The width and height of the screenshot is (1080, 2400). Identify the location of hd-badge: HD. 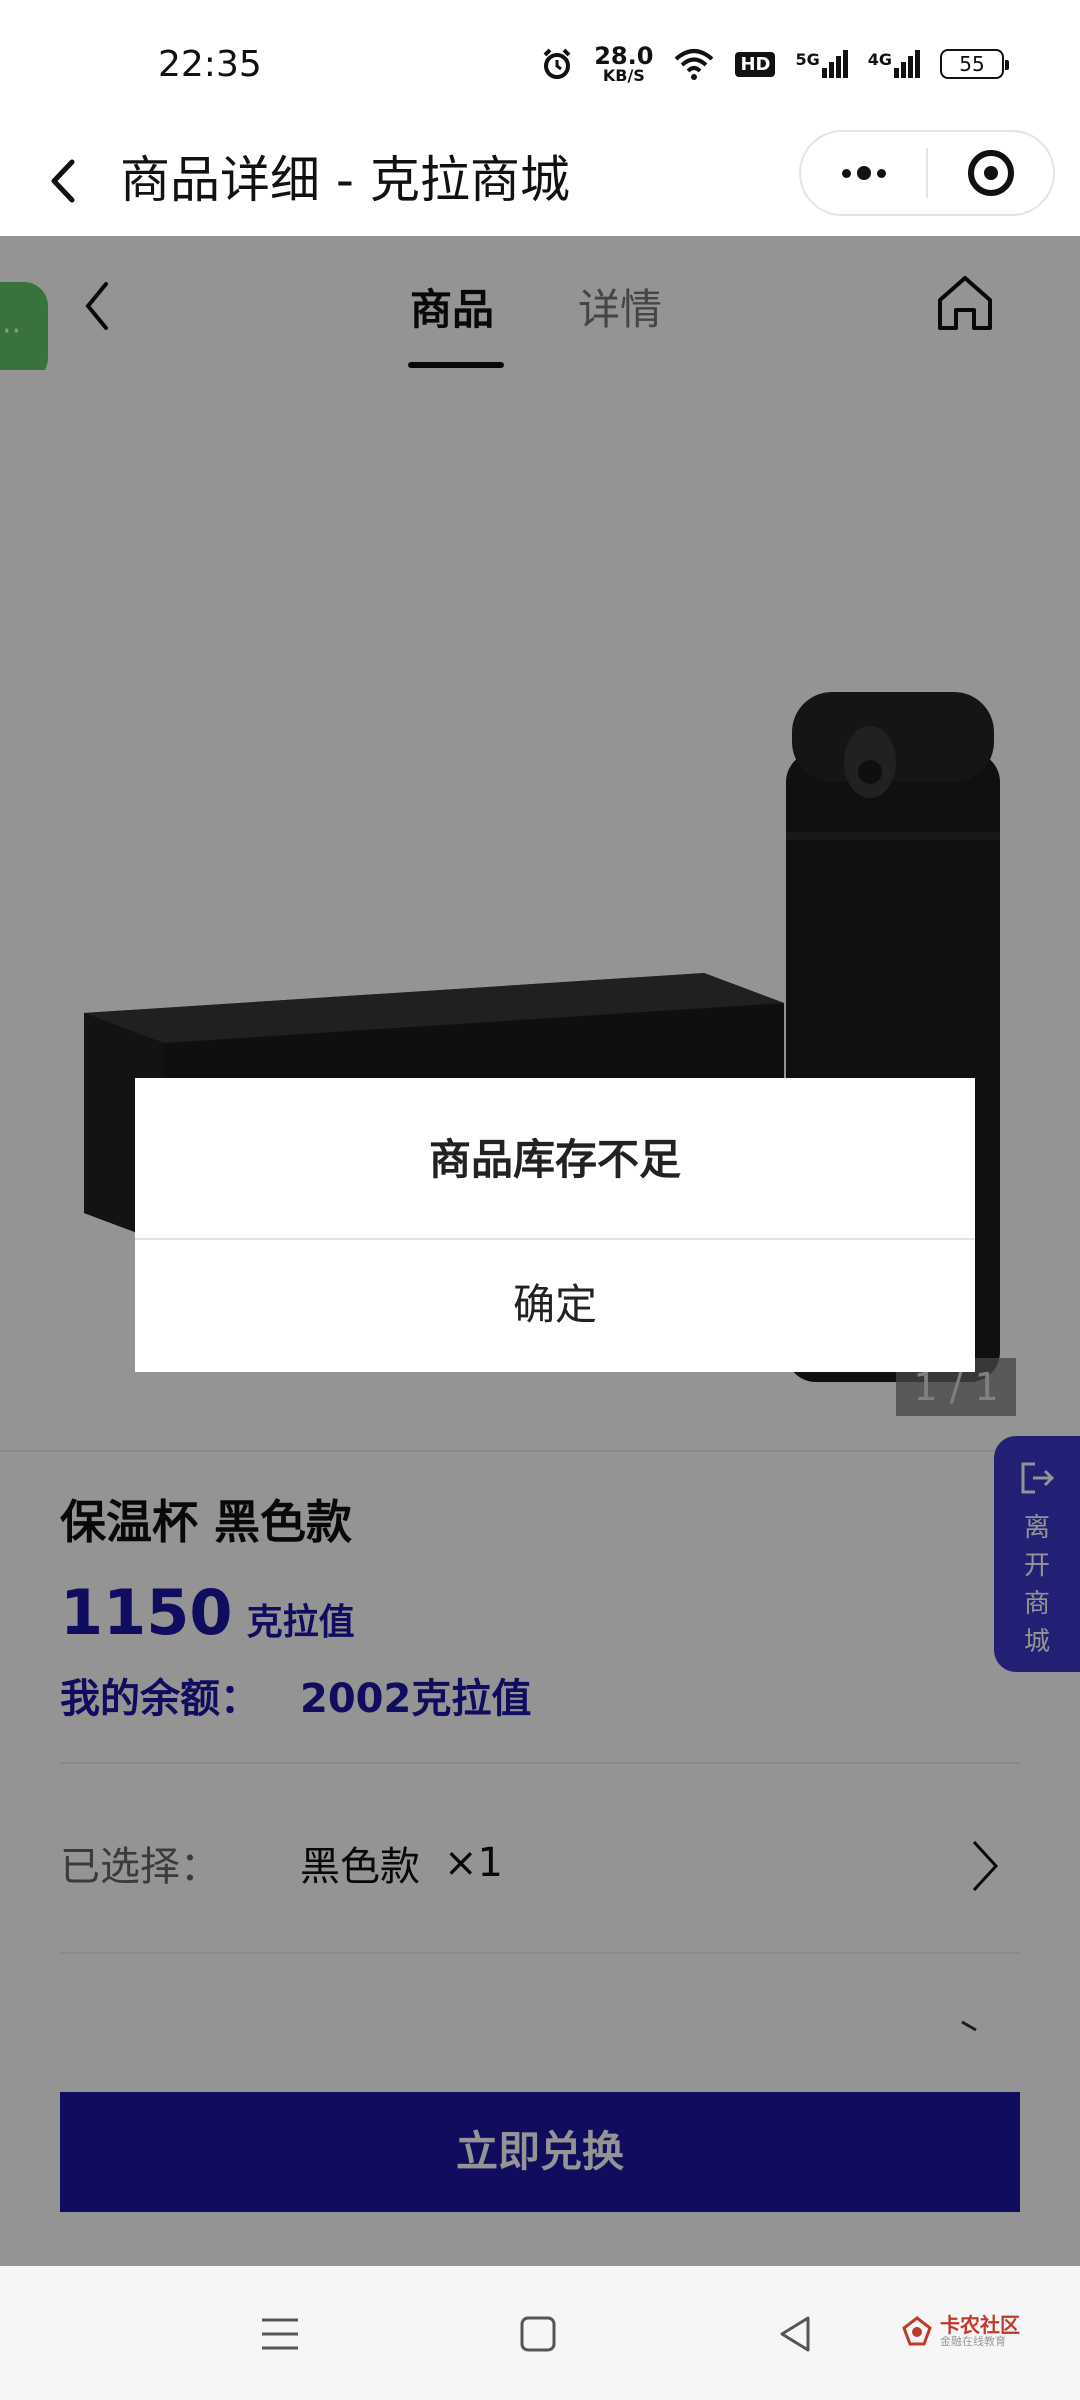
(755, 64).